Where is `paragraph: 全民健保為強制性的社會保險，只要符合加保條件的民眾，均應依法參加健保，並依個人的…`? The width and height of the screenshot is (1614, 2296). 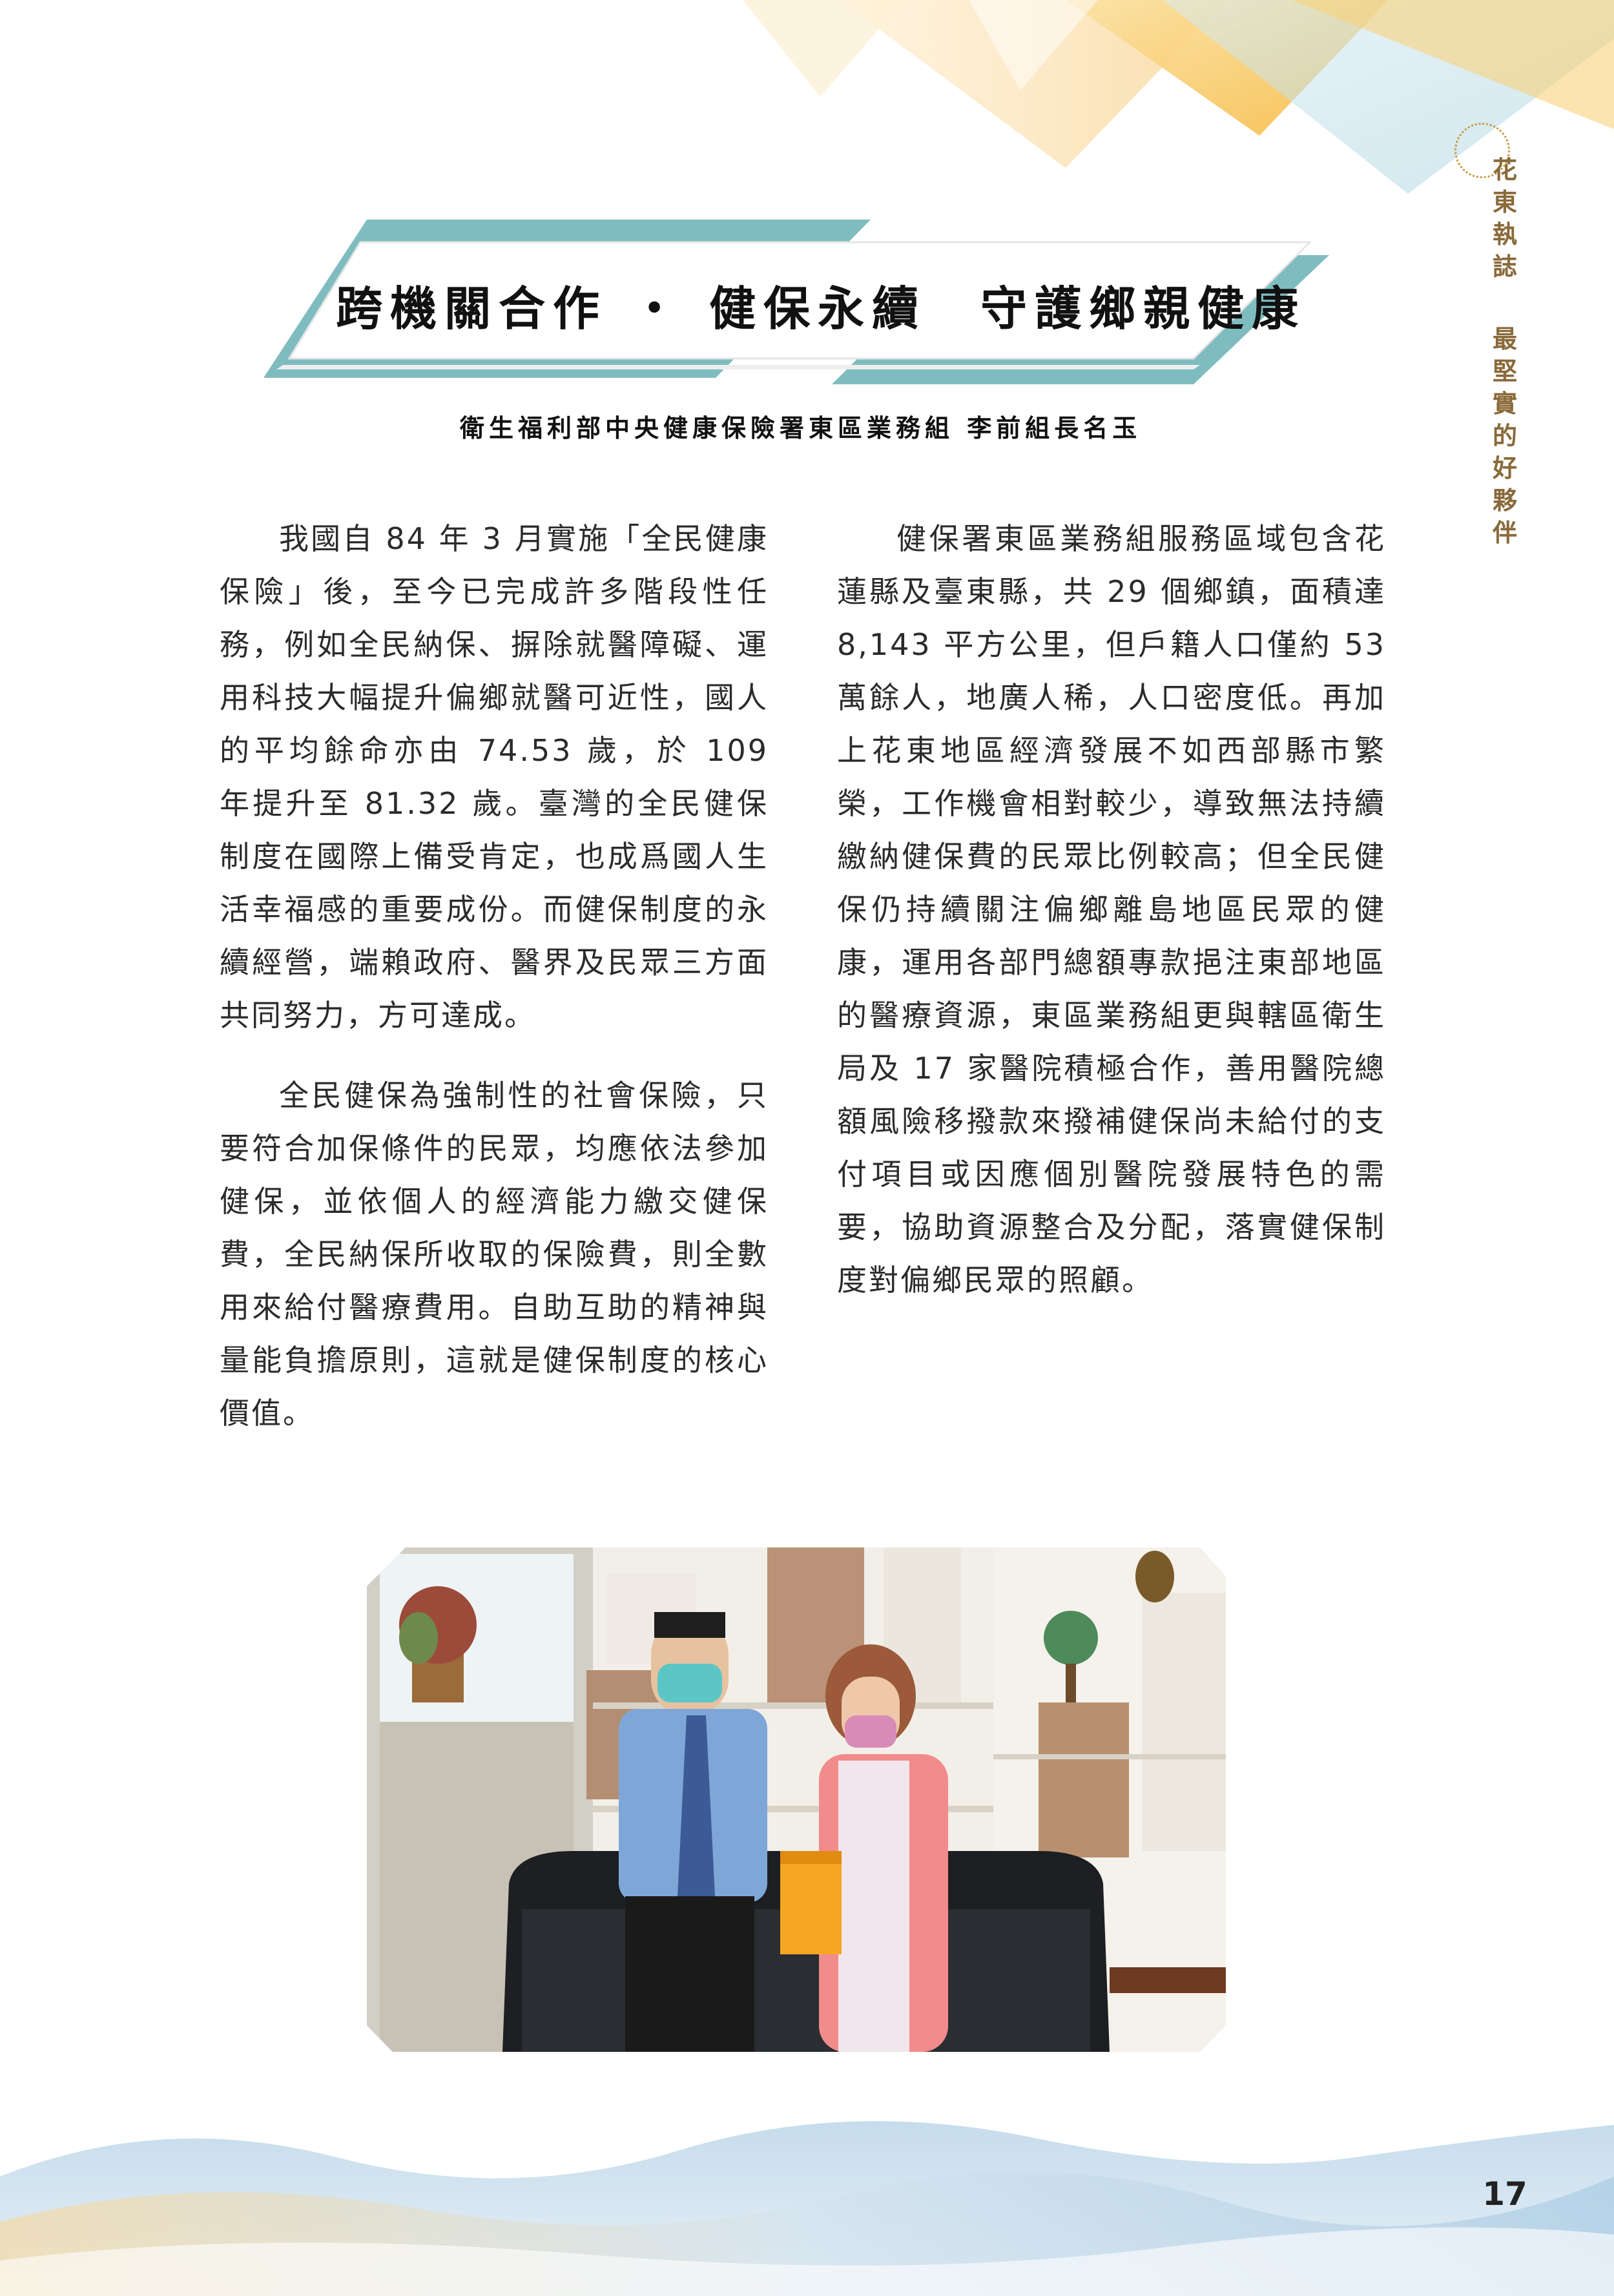 paragraph: 全民健保為強制性的社會保險，只要符合加保條件的民眾，均應依法參加健保，並依個人的… is located at coordinates (494, 1254).